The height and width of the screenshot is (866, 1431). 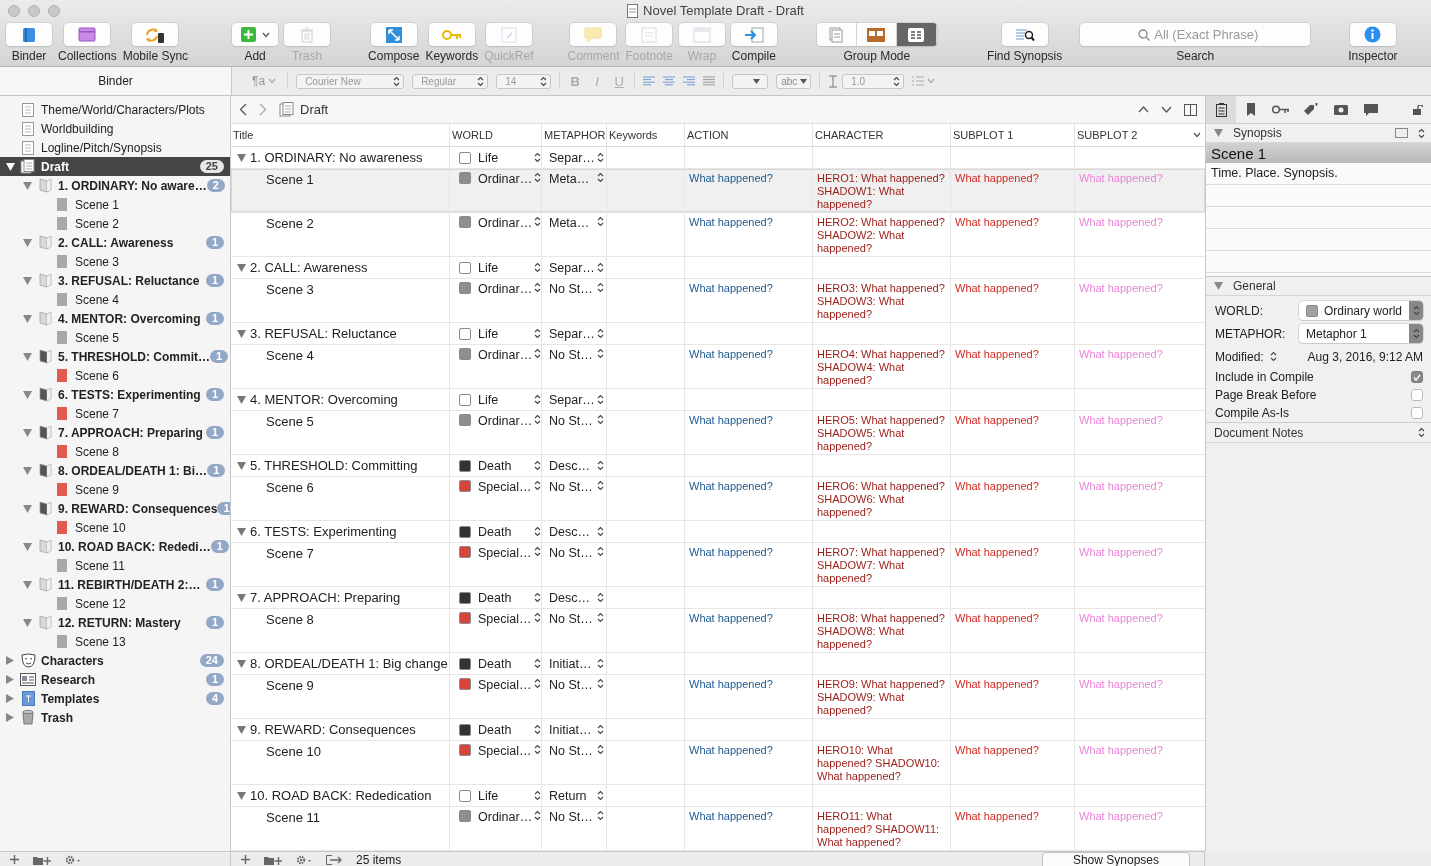 What do you see at coordinates (115, 375) in the screenshot?
I see `binder-item: Scene 6` at bounding box center [115, 375].